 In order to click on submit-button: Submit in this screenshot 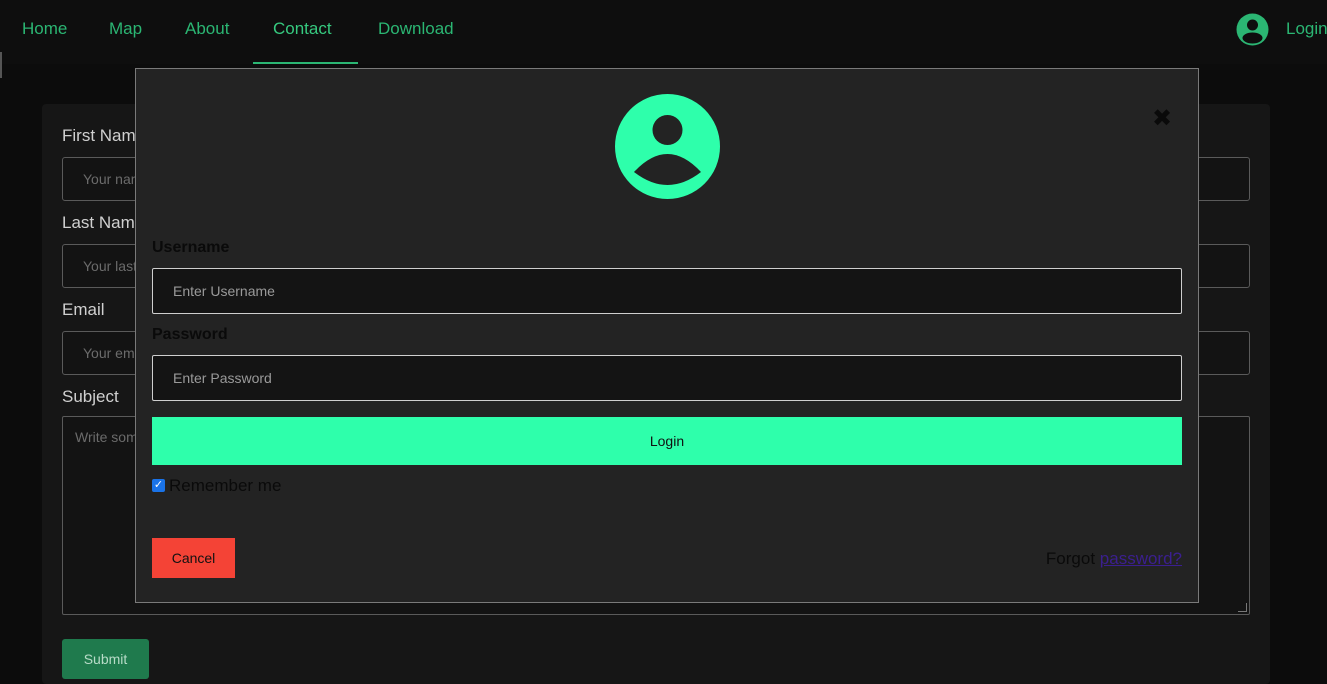, I will do `click(105, 659)`.